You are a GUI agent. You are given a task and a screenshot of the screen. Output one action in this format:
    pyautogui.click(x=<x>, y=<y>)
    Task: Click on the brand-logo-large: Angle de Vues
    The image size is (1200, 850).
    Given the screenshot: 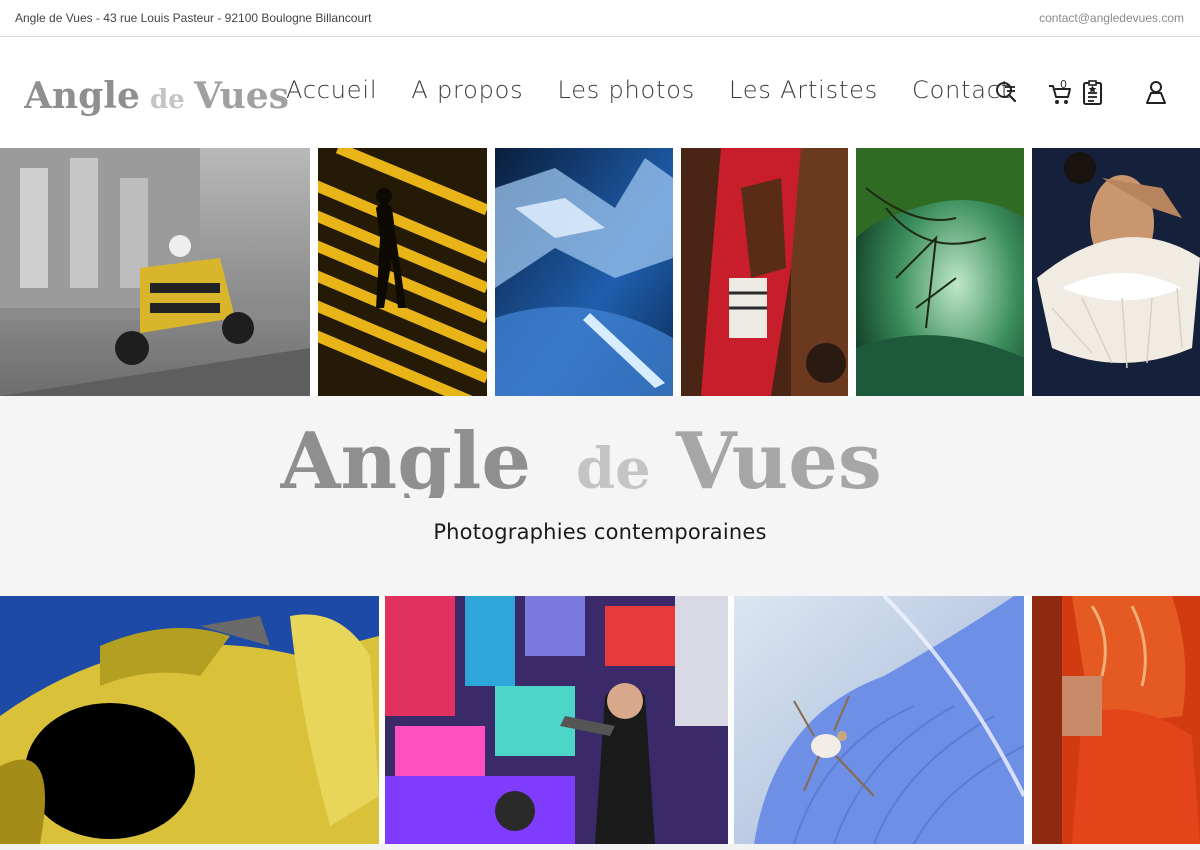 What is the action you would take?
    pyautogui.click(x=581, y=458)
    